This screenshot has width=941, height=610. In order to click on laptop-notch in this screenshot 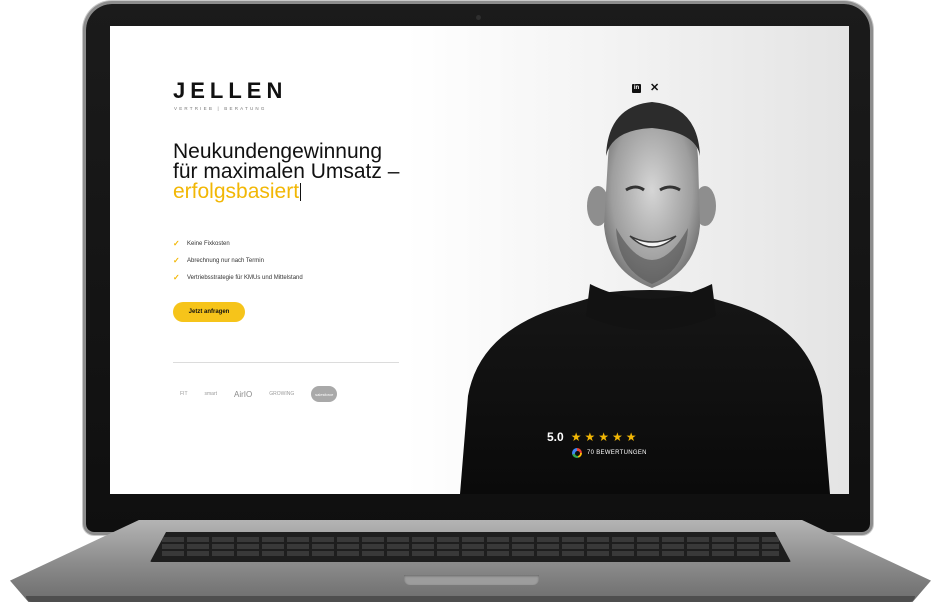, I will do `click(471, 580)`.